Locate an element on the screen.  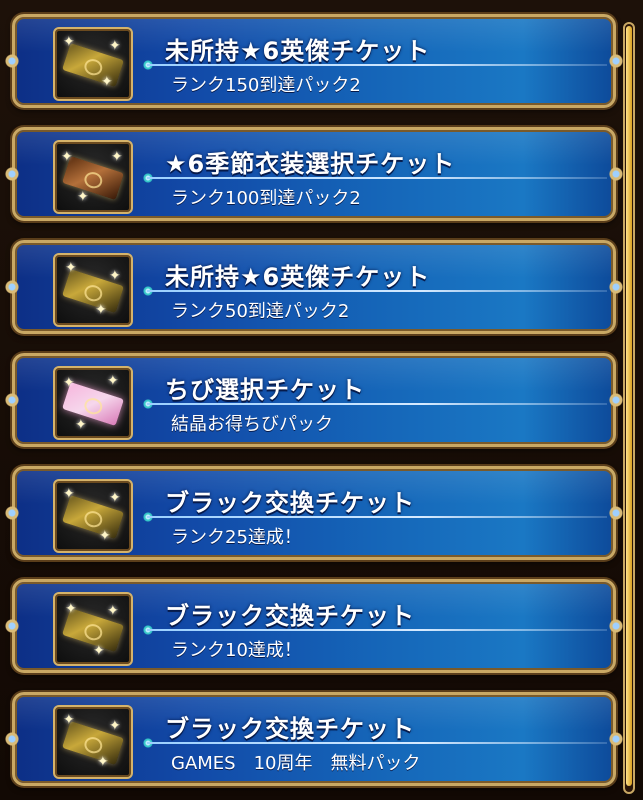
ticket-item: ✦ ✦ ✦ ブラック交換チケット ランク10達成！ is located at coordinates (314, 626).